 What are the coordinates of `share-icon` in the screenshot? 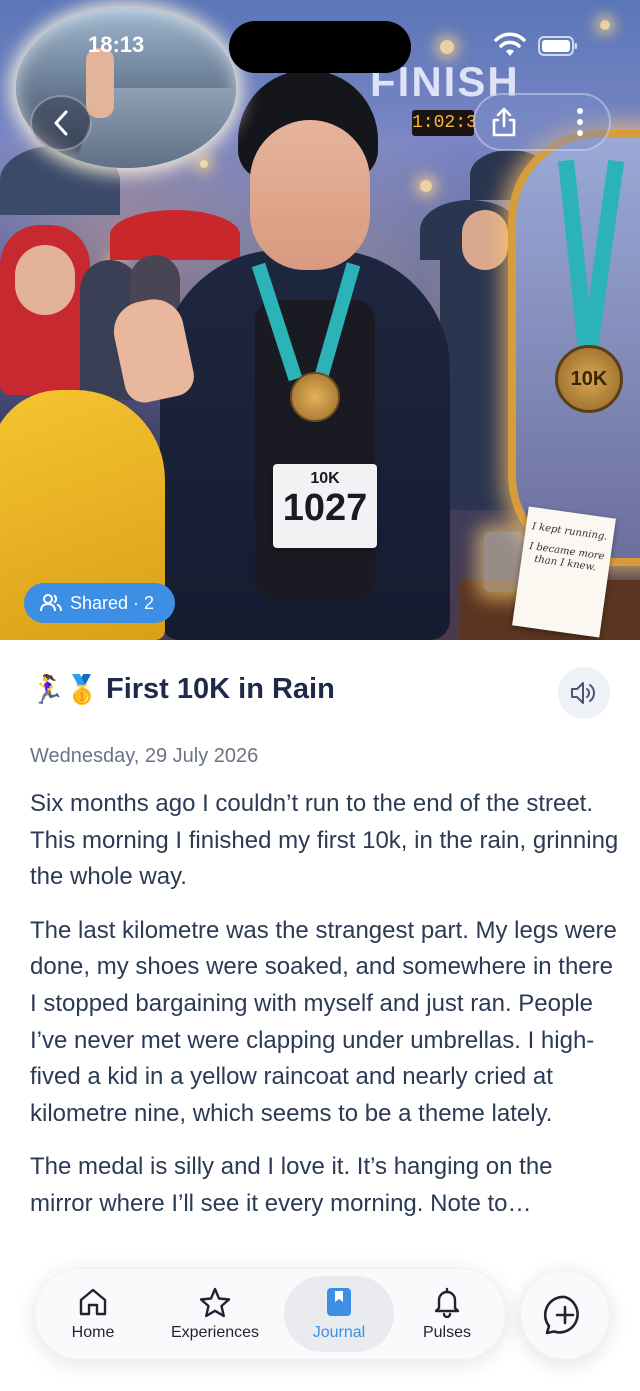 It's located at (504, 122).